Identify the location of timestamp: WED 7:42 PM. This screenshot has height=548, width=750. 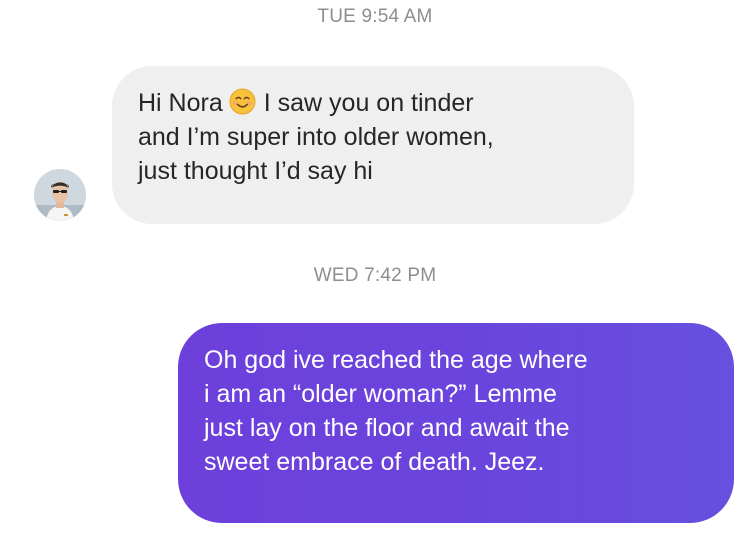
(375, 275).